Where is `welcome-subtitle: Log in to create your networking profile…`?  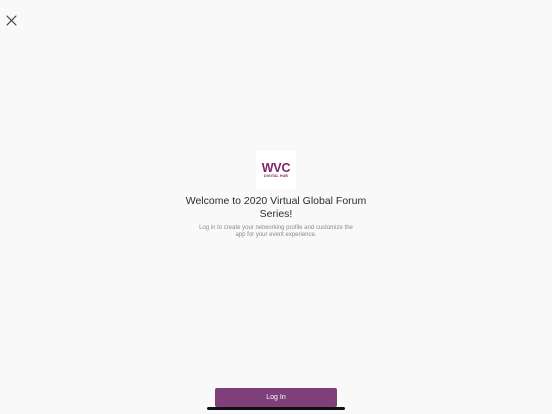 welcome-subtitle: Log in to create your networking profile… is located at coordinates (276, 231).